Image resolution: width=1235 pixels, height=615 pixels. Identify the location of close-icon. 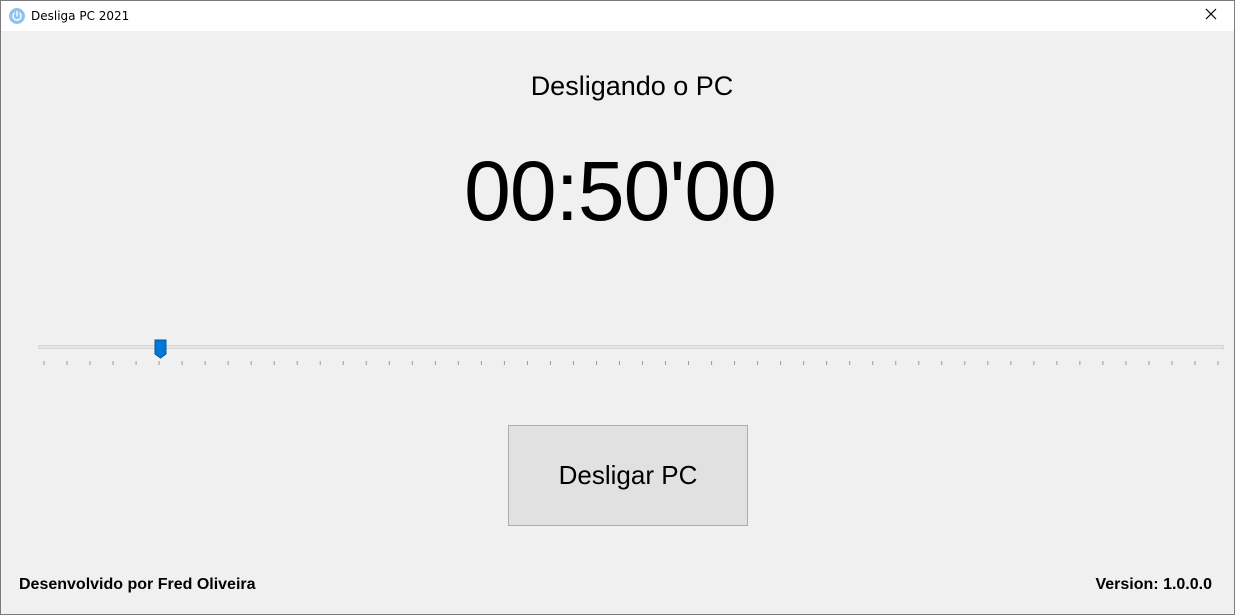
(1211, 16).